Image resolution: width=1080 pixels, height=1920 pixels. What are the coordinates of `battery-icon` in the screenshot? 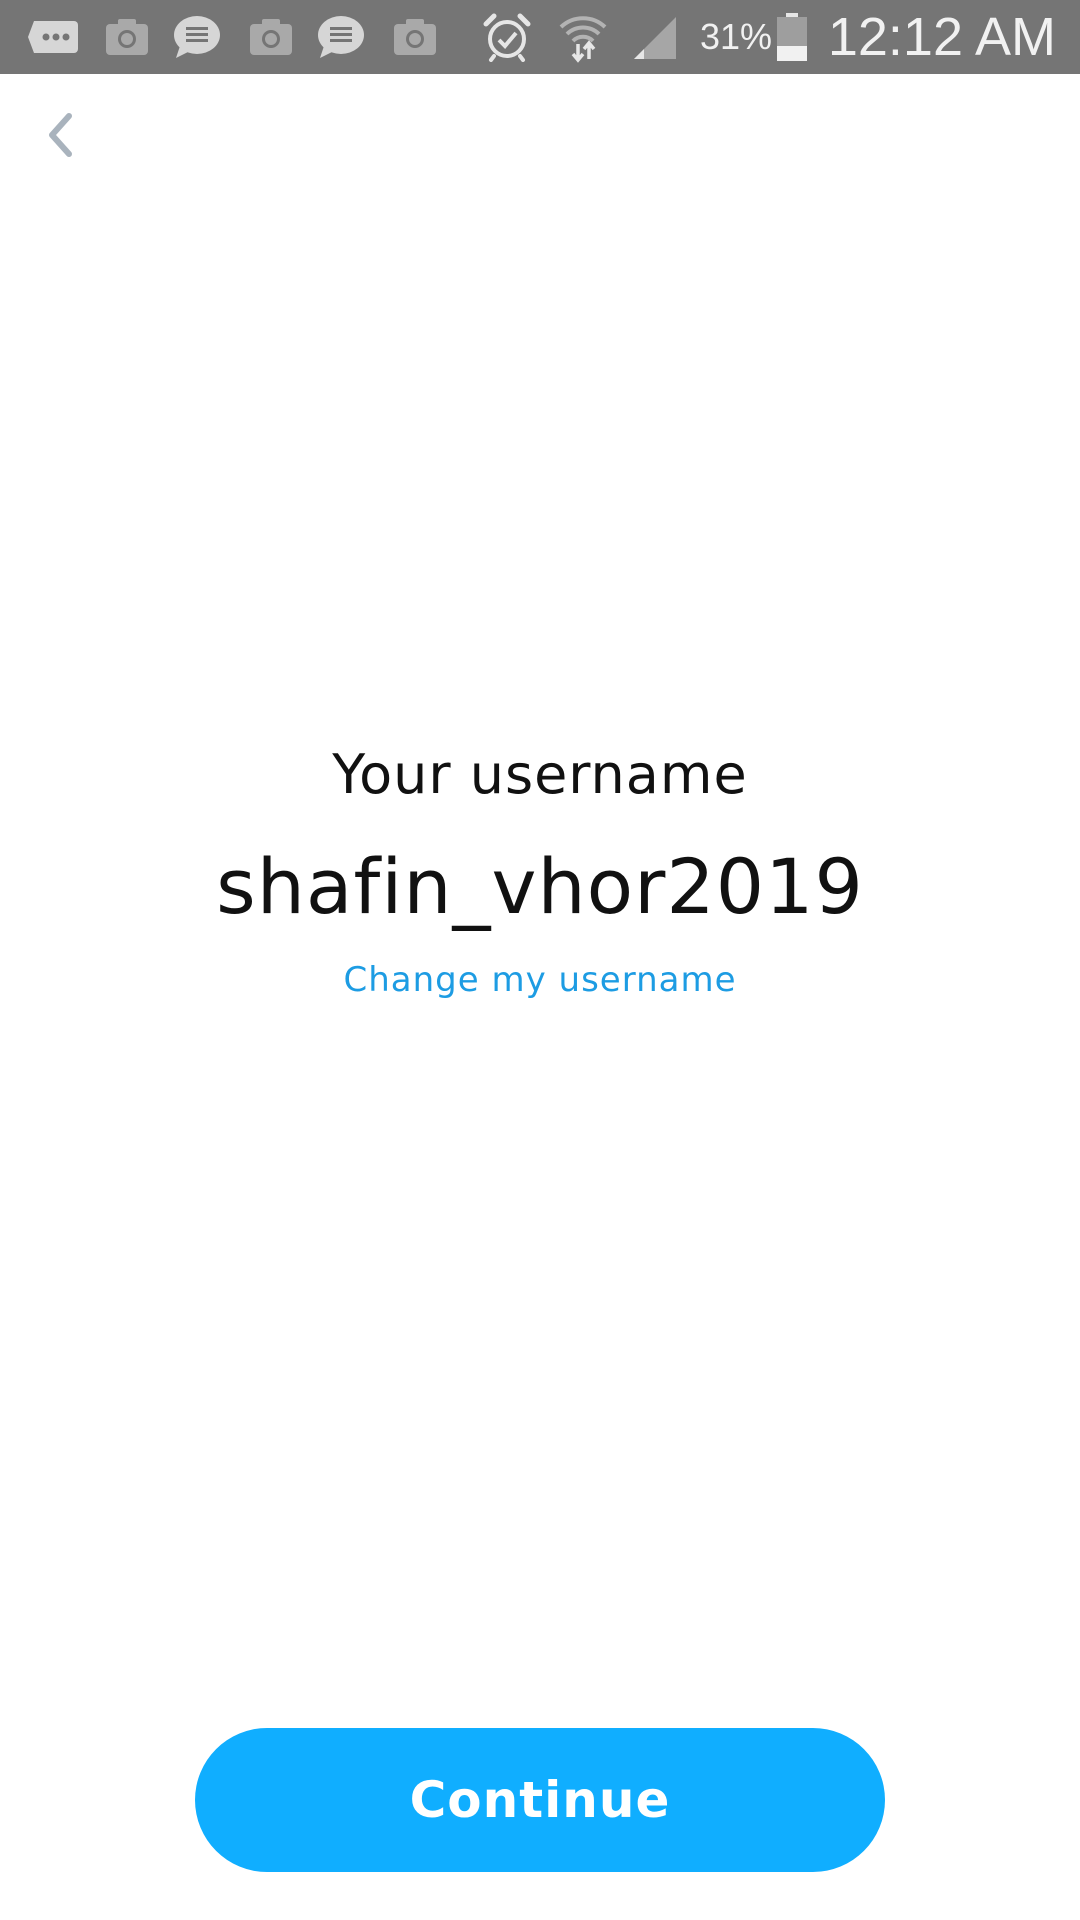 It's located at (792, 37).